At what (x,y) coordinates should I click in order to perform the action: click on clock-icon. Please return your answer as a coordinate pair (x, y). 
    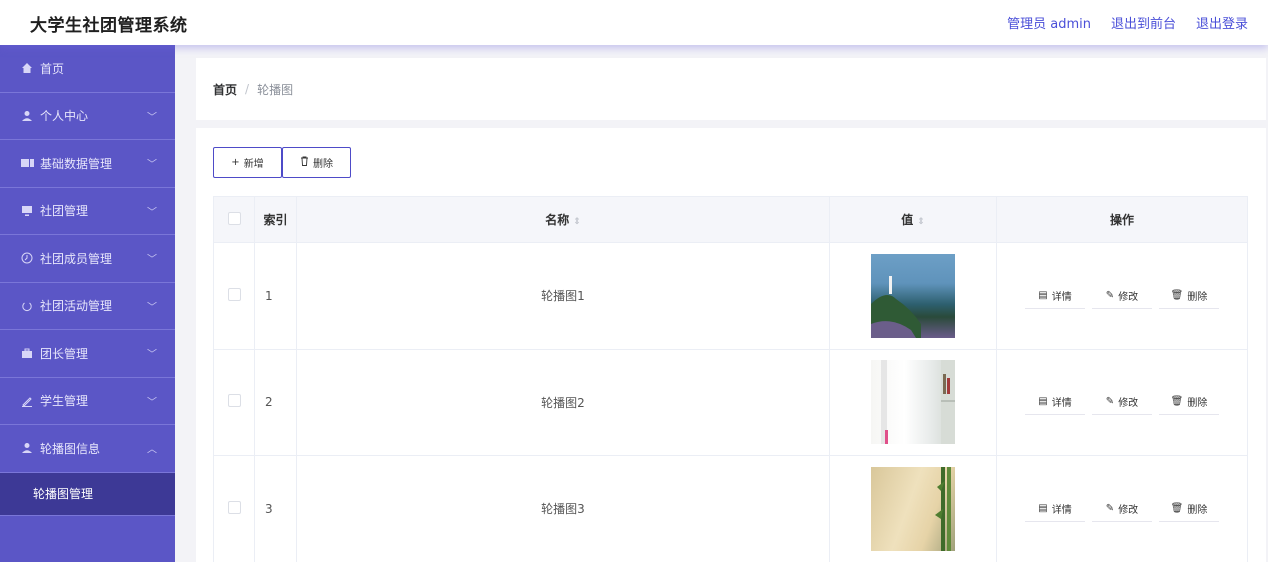
    Looking at the image, I should click on (27, 258).